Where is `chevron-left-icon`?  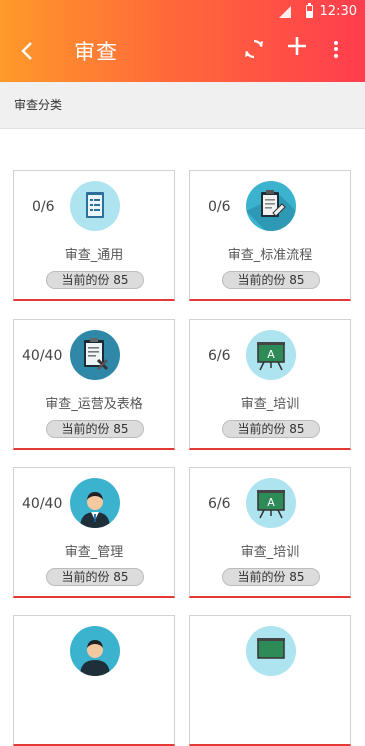 chevron-left-icon is located at coordinates (26, 51).